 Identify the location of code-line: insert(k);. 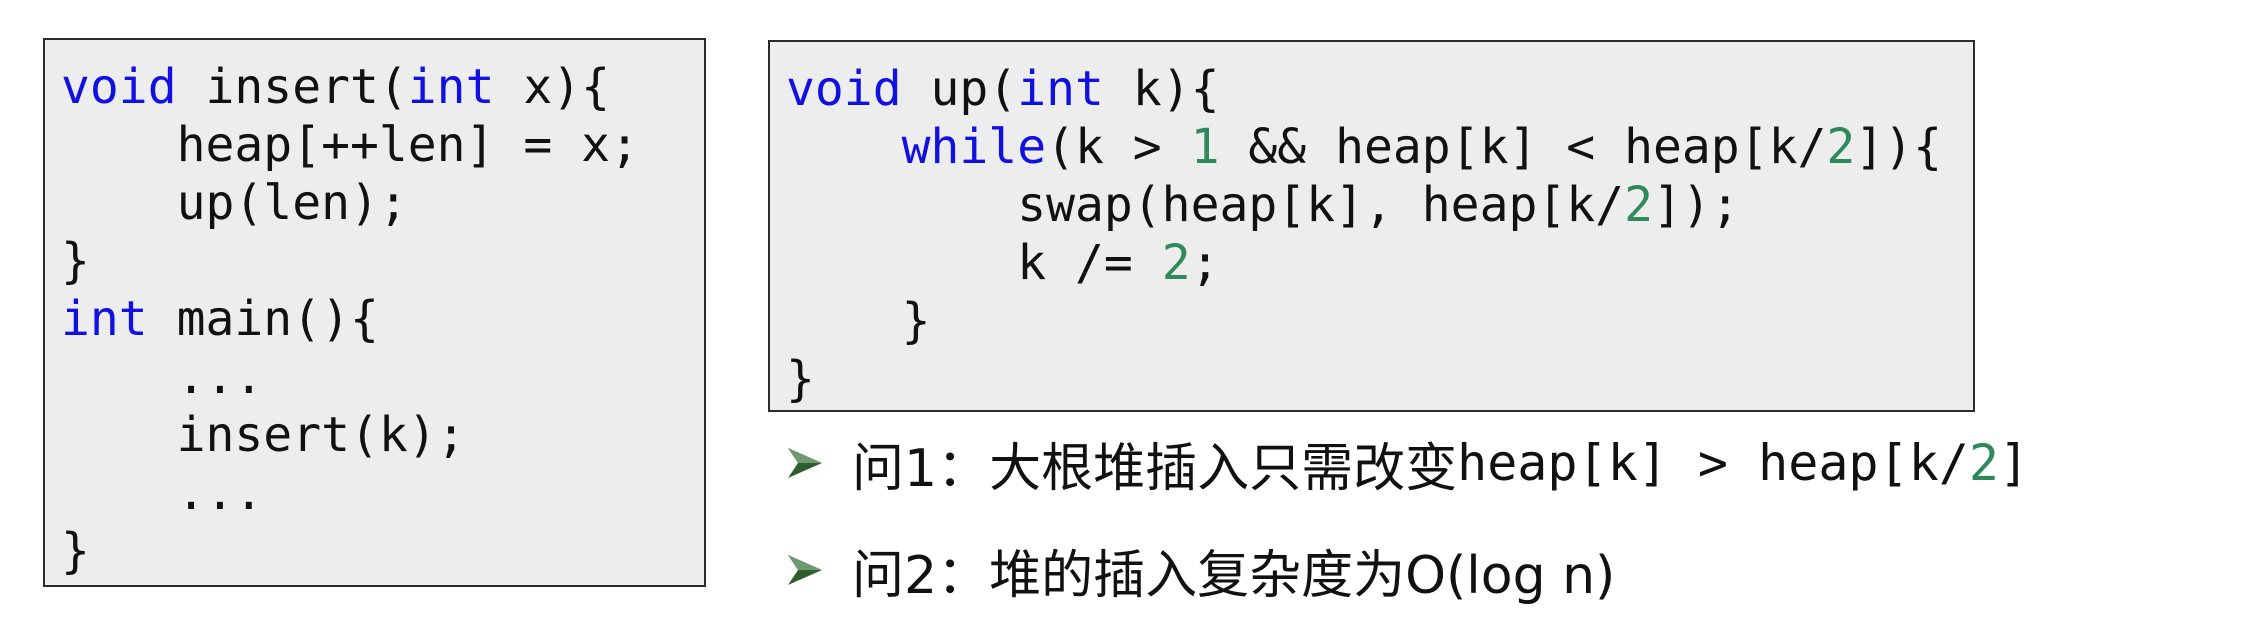
(382, 435).